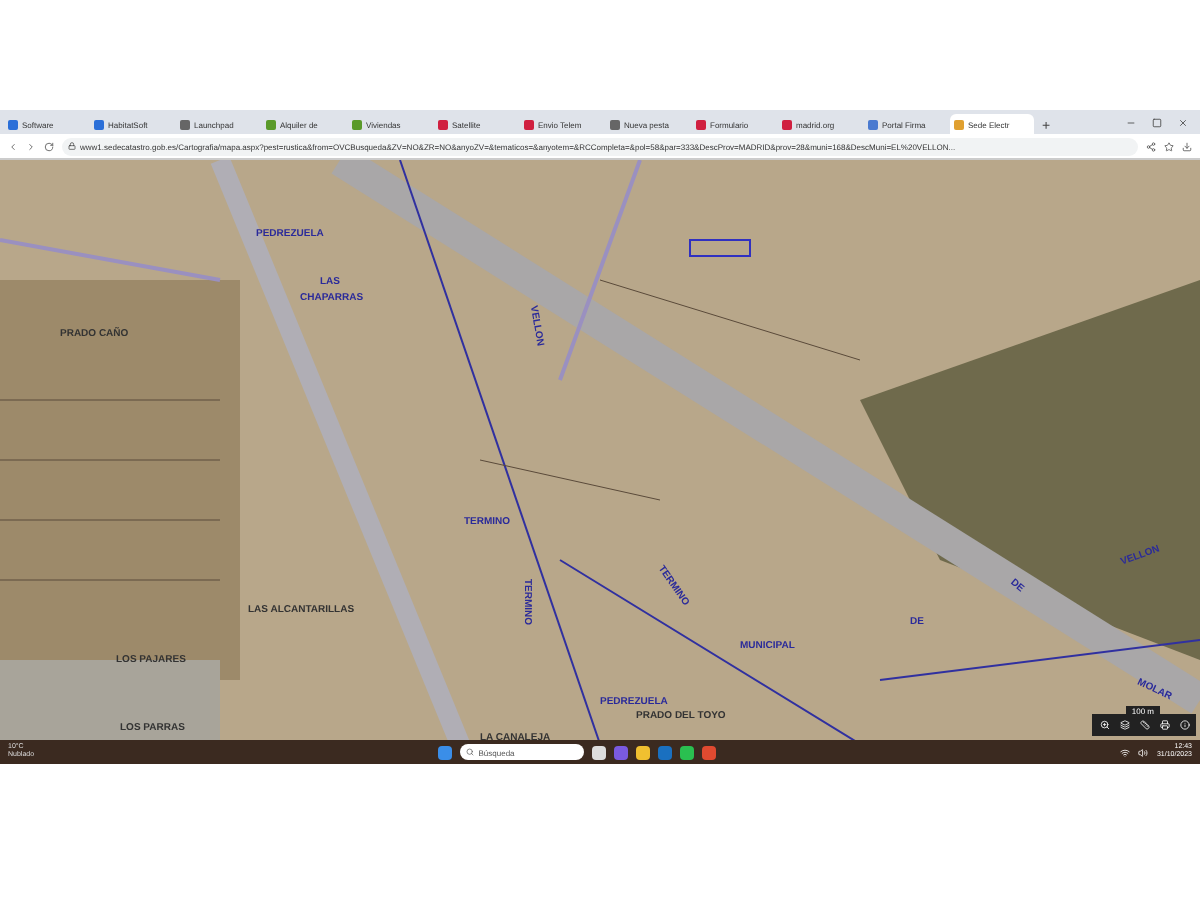  I want to click on star-icon, so click(1169, 146).